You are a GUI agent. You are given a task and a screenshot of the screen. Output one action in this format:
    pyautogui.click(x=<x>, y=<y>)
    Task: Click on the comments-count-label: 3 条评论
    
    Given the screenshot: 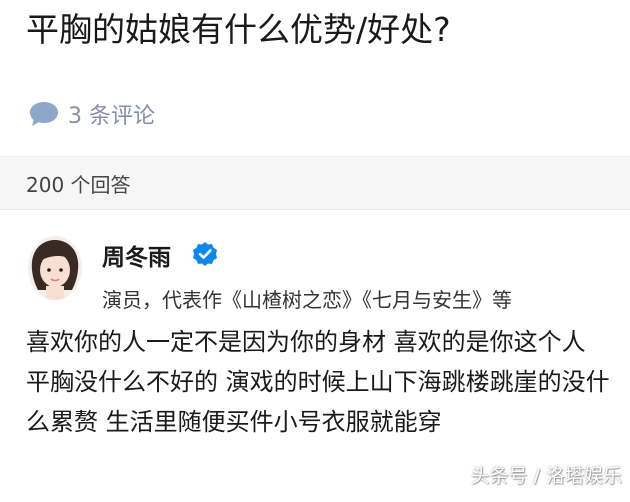 What is the action you would take?
    pyautogui.click(x=111, y=116)
    